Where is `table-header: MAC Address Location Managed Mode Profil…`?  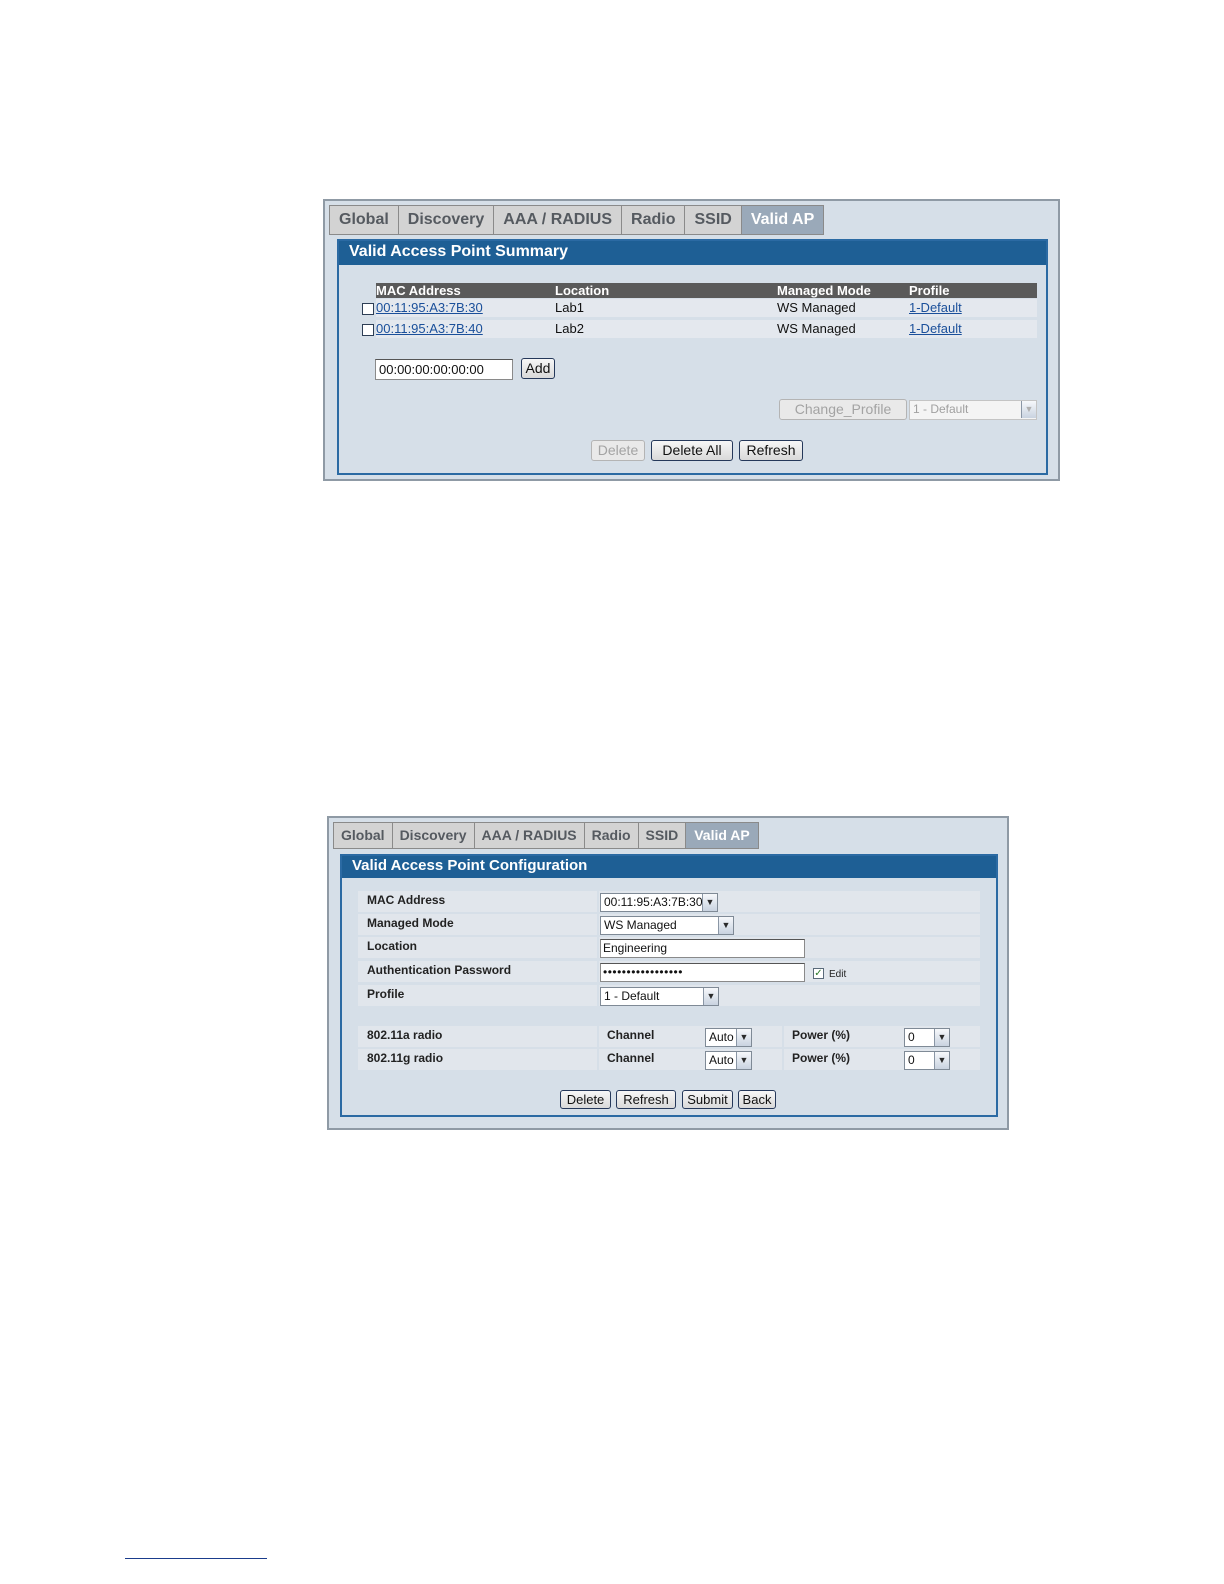 table-header: MAC Address Location Managed Mode Profil… is located at coordinates (706, 290).